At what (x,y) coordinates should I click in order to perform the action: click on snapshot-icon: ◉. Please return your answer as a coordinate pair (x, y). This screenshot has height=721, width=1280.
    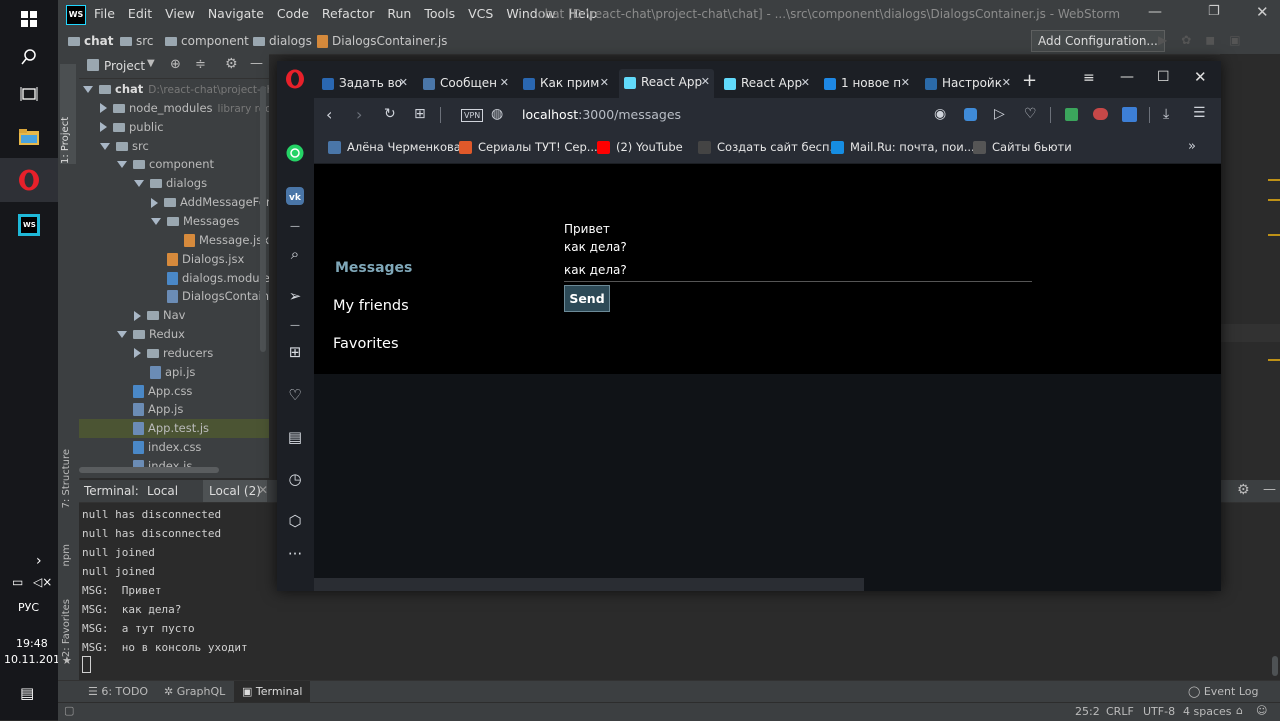
    Looking at the image, I should click on (940, 114).